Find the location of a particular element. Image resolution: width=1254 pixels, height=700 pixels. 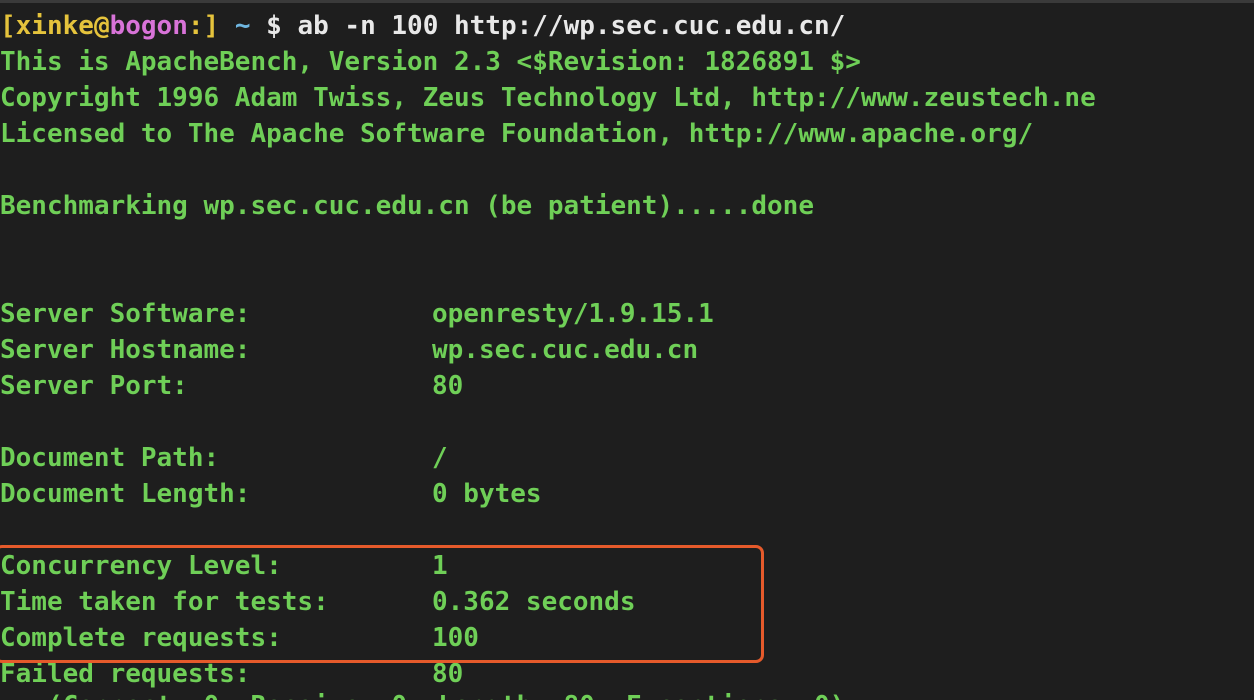

server-hostname-value: wp.sec.cuc.edu.cn is located at coordinates (565, 350).